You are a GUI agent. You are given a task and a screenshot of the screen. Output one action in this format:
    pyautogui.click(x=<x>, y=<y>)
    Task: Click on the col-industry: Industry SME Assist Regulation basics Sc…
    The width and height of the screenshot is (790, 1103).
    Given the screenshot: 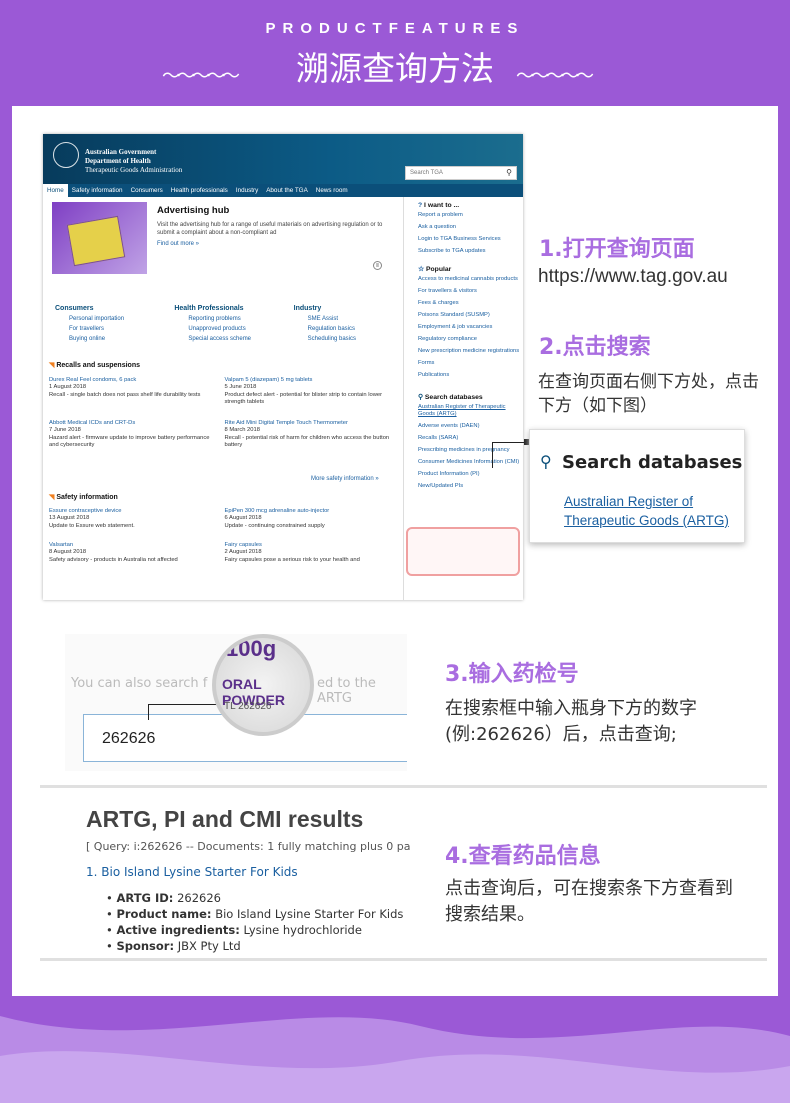 What is the action you would take?
    pyautogui.click(x=344, y=325)
    